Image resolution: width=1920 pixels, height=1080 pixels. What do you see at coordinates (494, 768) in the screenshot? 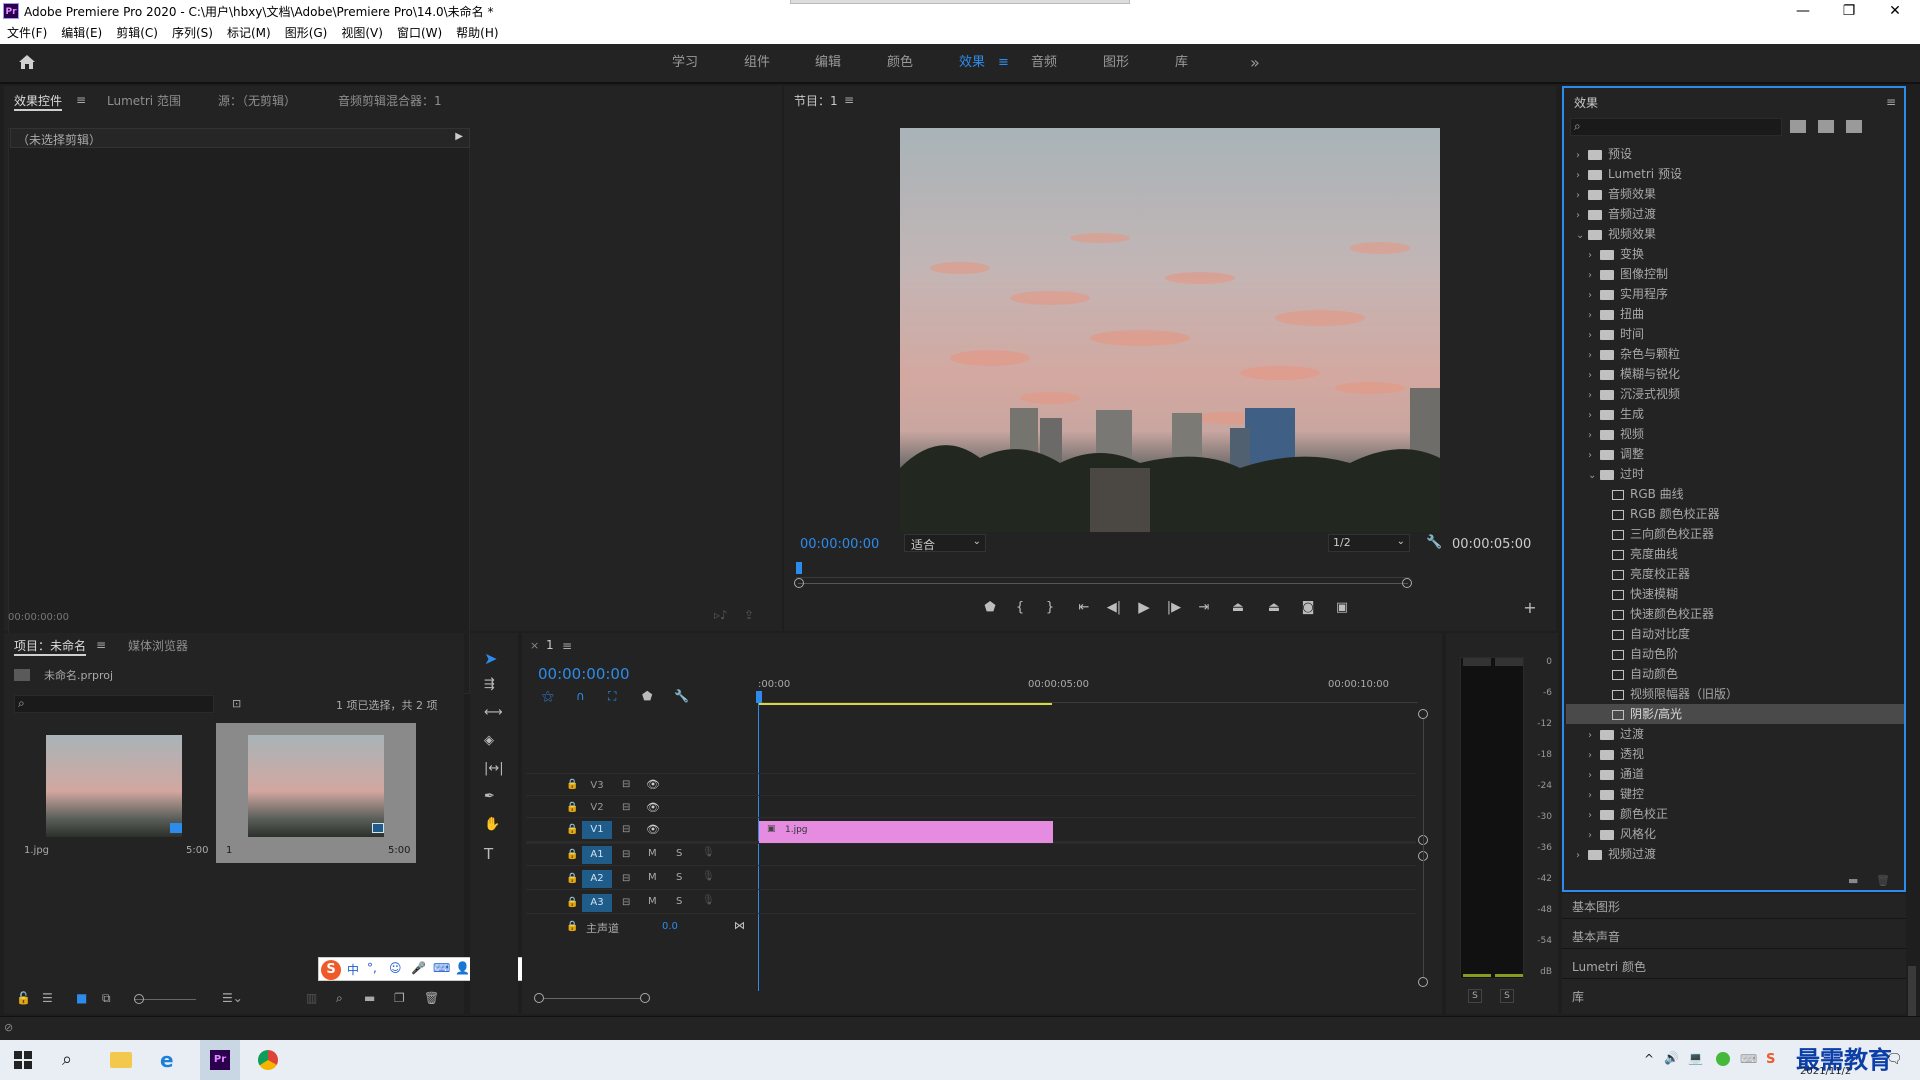
I see `slip-tool-icon: |↔|` at bounding box center [494, 768].